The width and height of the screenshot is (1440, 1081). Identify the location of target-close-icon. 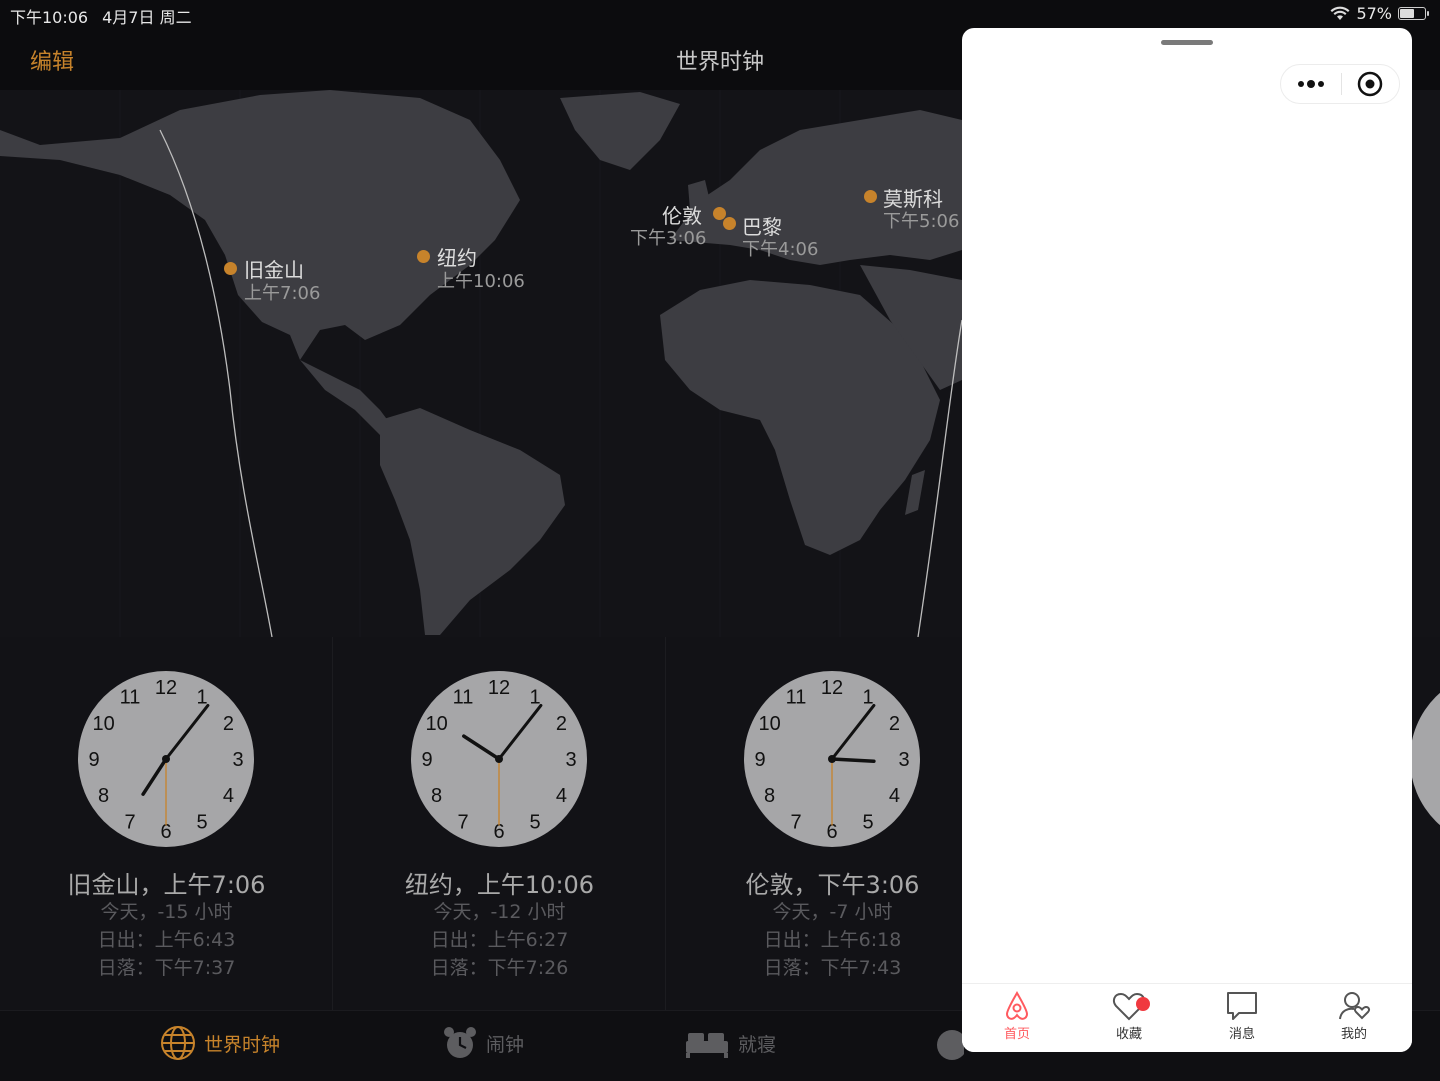
(1370, 84).